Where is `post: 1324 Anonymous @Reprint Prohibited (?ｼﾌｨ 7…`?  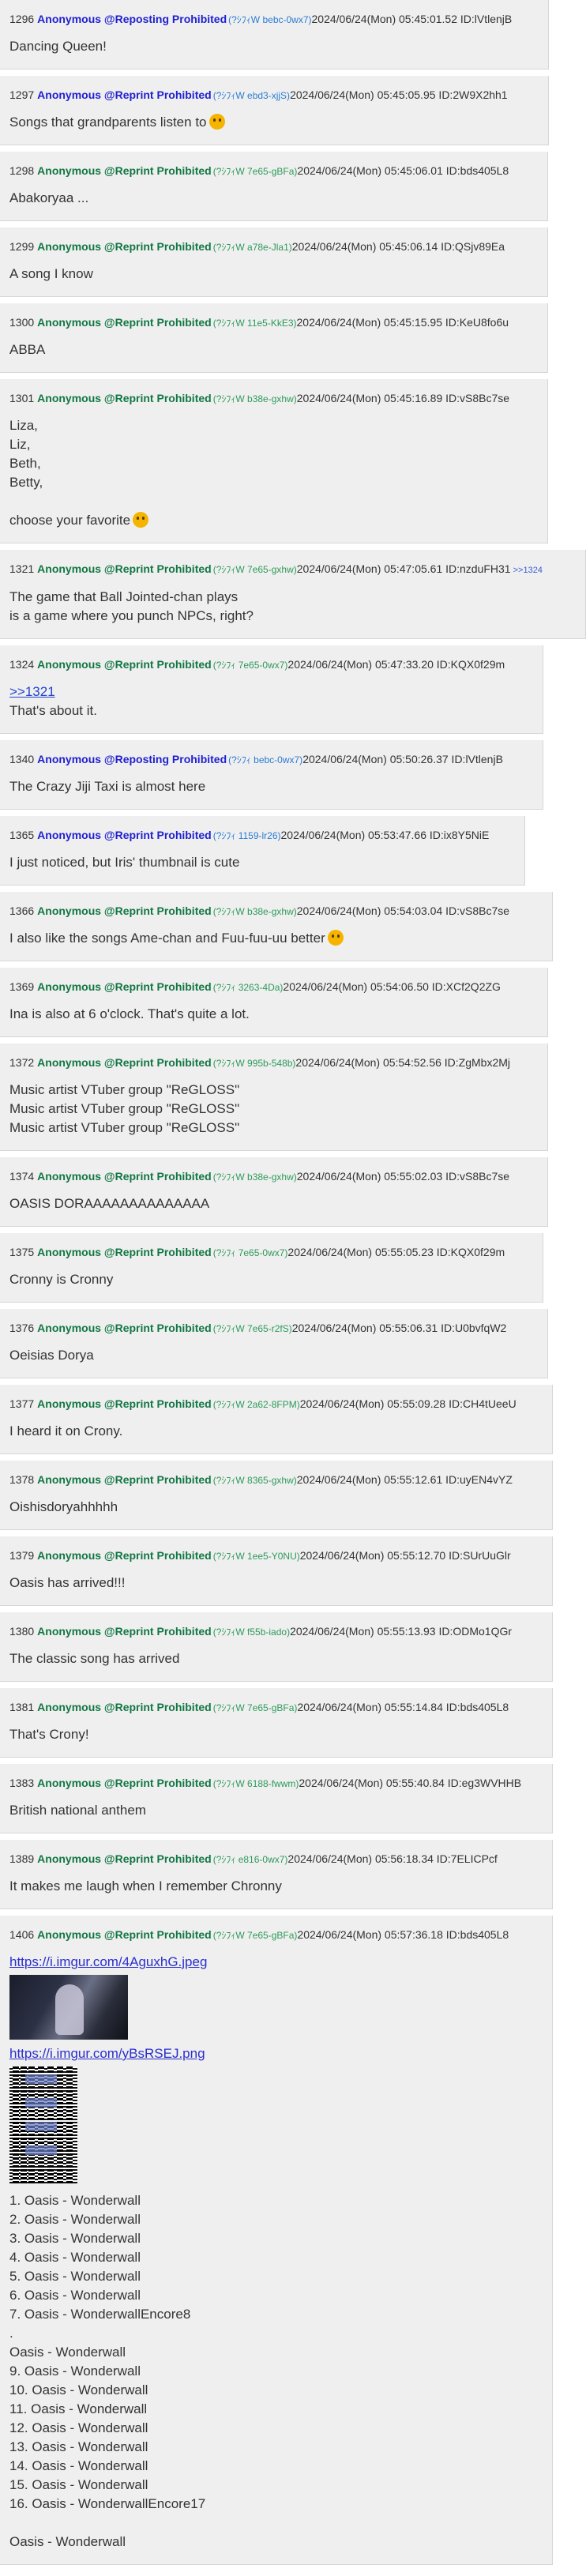 post: 1324 Anonymous @Reprint Prohibited (?ｼﾌｨ 7… is located at coordinates (271, 689).